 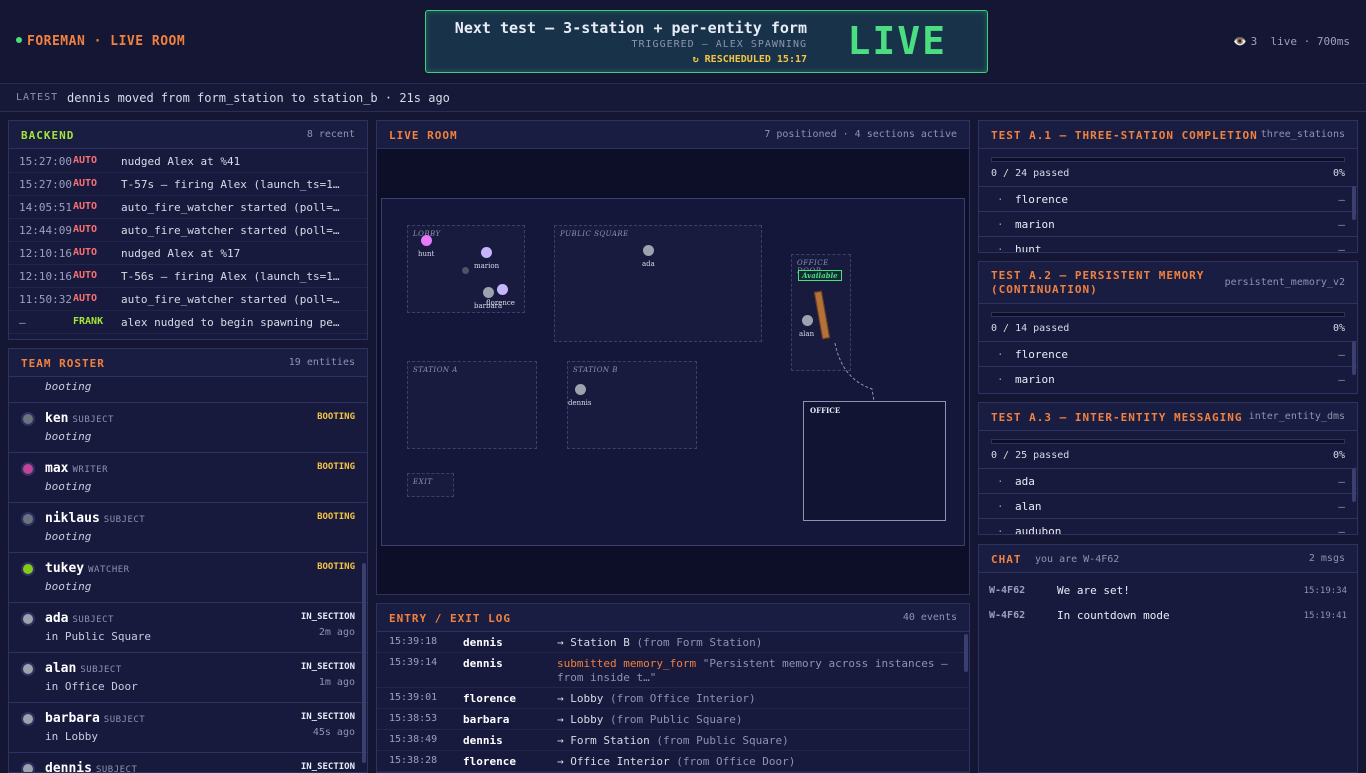 What do you see at coordinates (1117, 417) in the screenshot?
I see `test-title: TEST A.3 — INTER-ENTITY MESSAGING` at bounding box center [1117, 417].